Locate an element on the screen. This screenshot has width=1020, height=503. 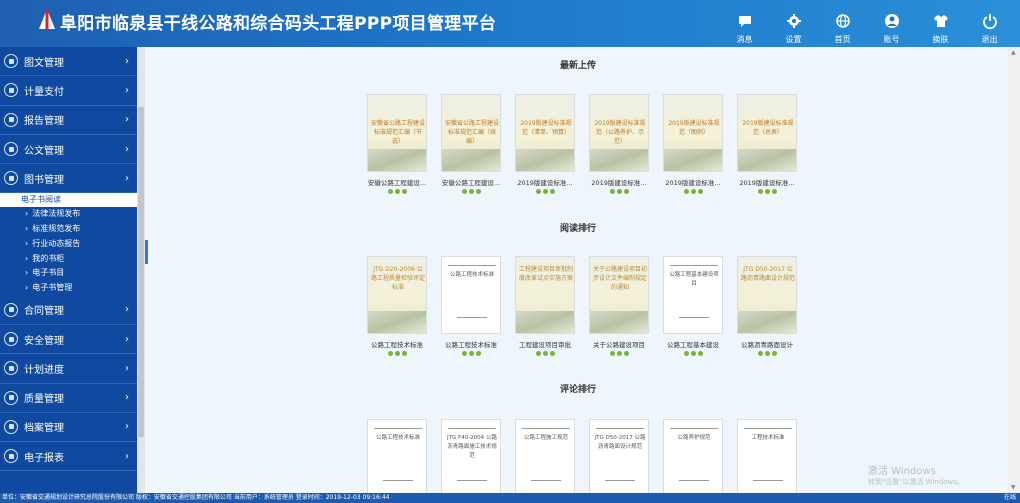
sidebar-sub-item: 电子书管理 is located at coordinates (68, 288).